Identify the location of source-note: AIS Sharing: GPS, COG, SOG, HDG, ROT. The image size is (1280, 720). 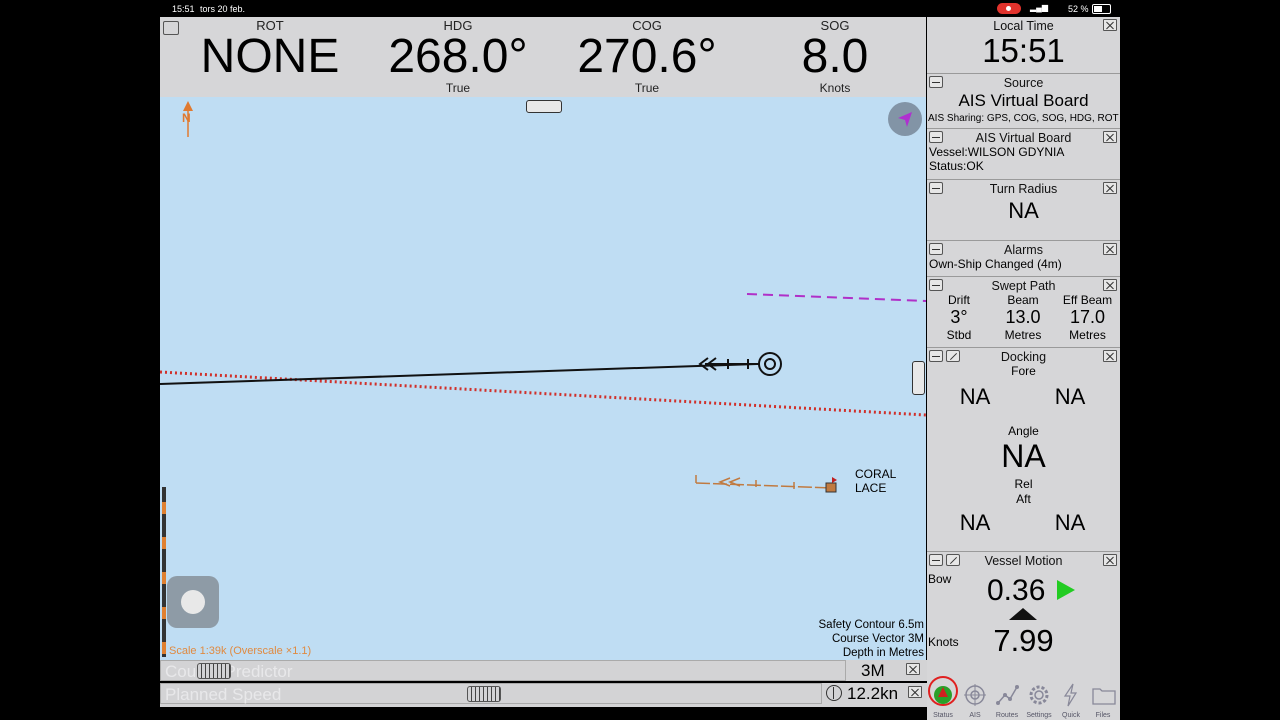
(1023, 118).